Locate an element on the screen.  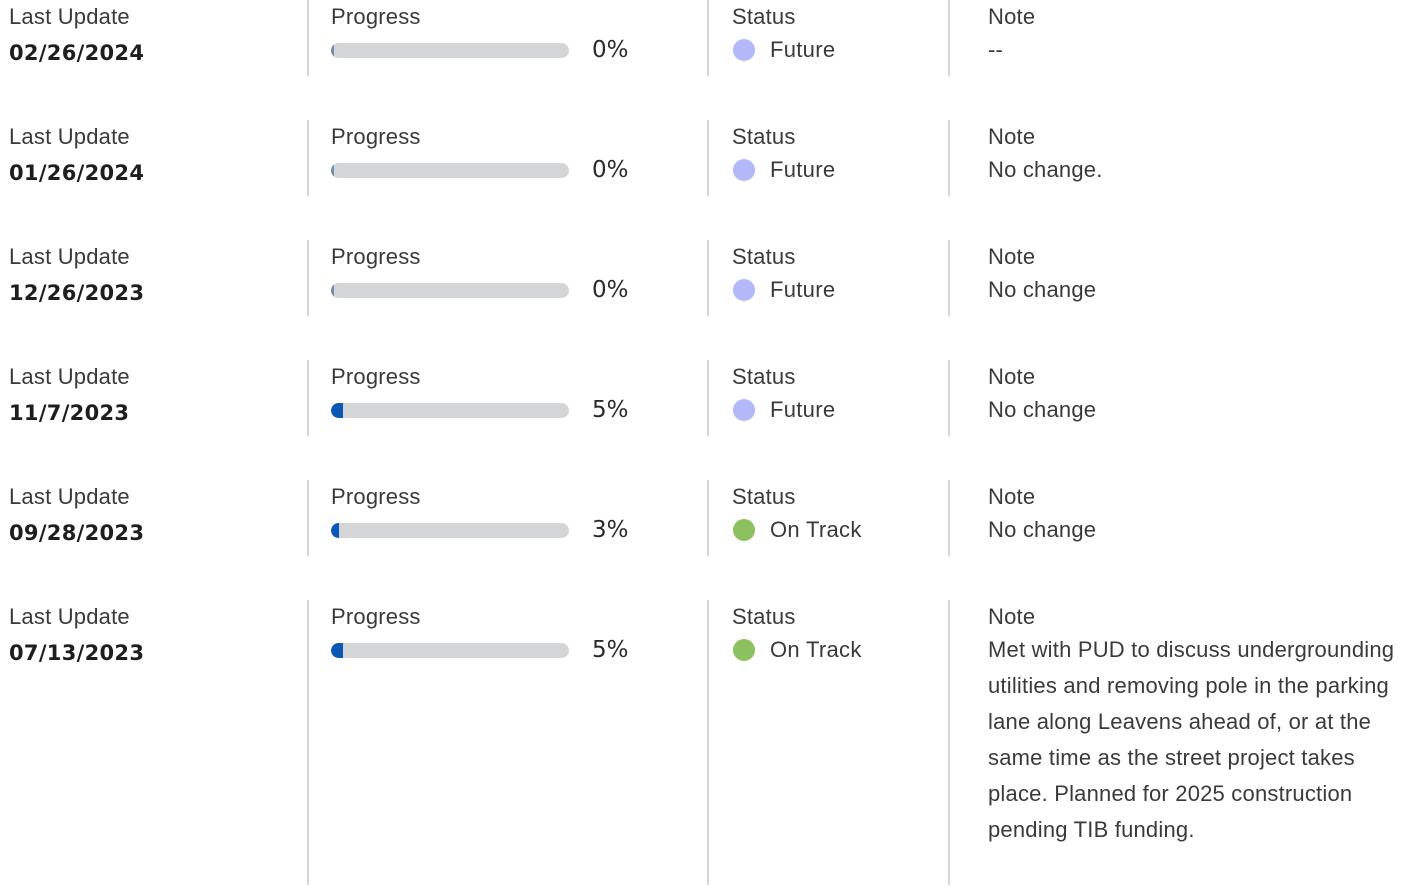
last-update-column: Last Update 07/13/2023 is located at coordinates (154, 633).